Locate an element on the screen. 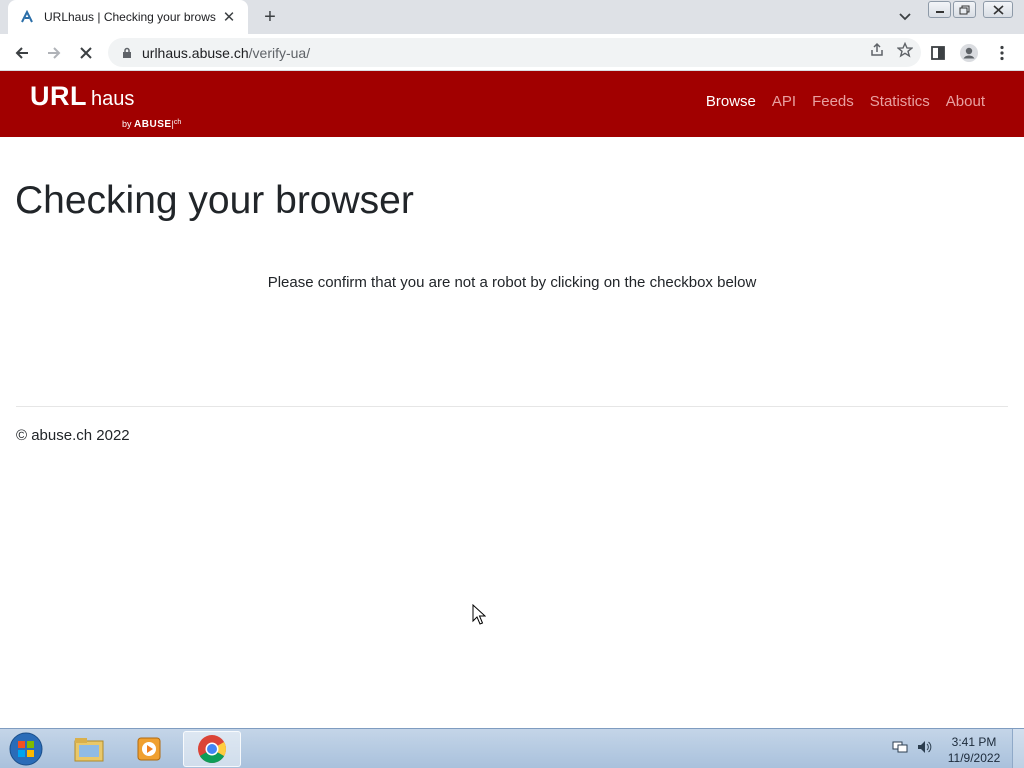 The height and width of the screenshot is (768, 1024). browser-toolbar: urlhaus.abuse.ch/verify-ua/ is located at coordinates (512, 52).